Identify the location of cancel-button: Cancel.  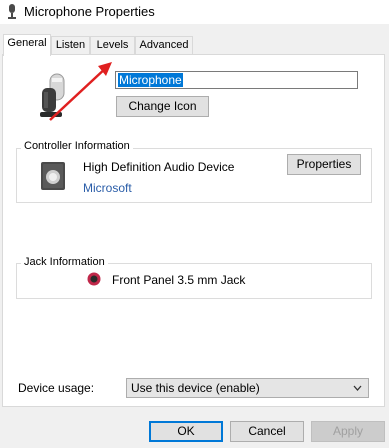
(267, 431).